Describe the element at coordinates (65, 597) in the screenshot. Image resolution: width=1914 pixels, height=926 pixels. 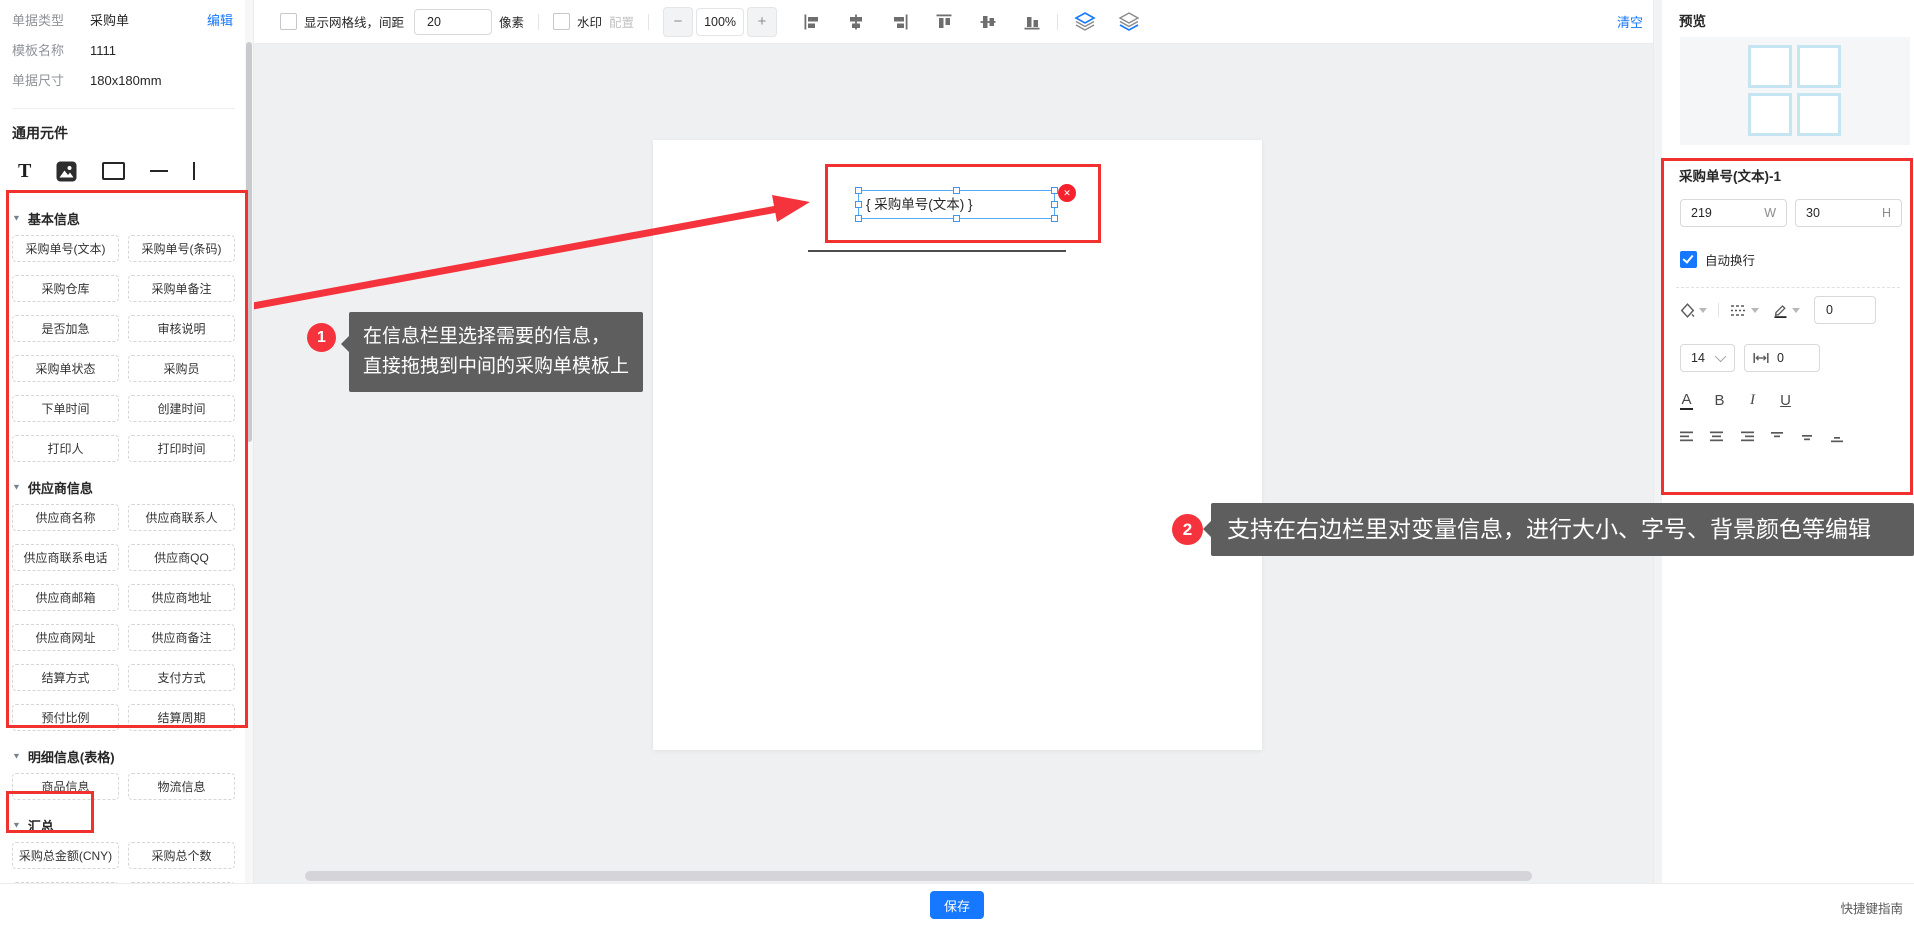
I see `field-button: 供应商邮箱` at that location.